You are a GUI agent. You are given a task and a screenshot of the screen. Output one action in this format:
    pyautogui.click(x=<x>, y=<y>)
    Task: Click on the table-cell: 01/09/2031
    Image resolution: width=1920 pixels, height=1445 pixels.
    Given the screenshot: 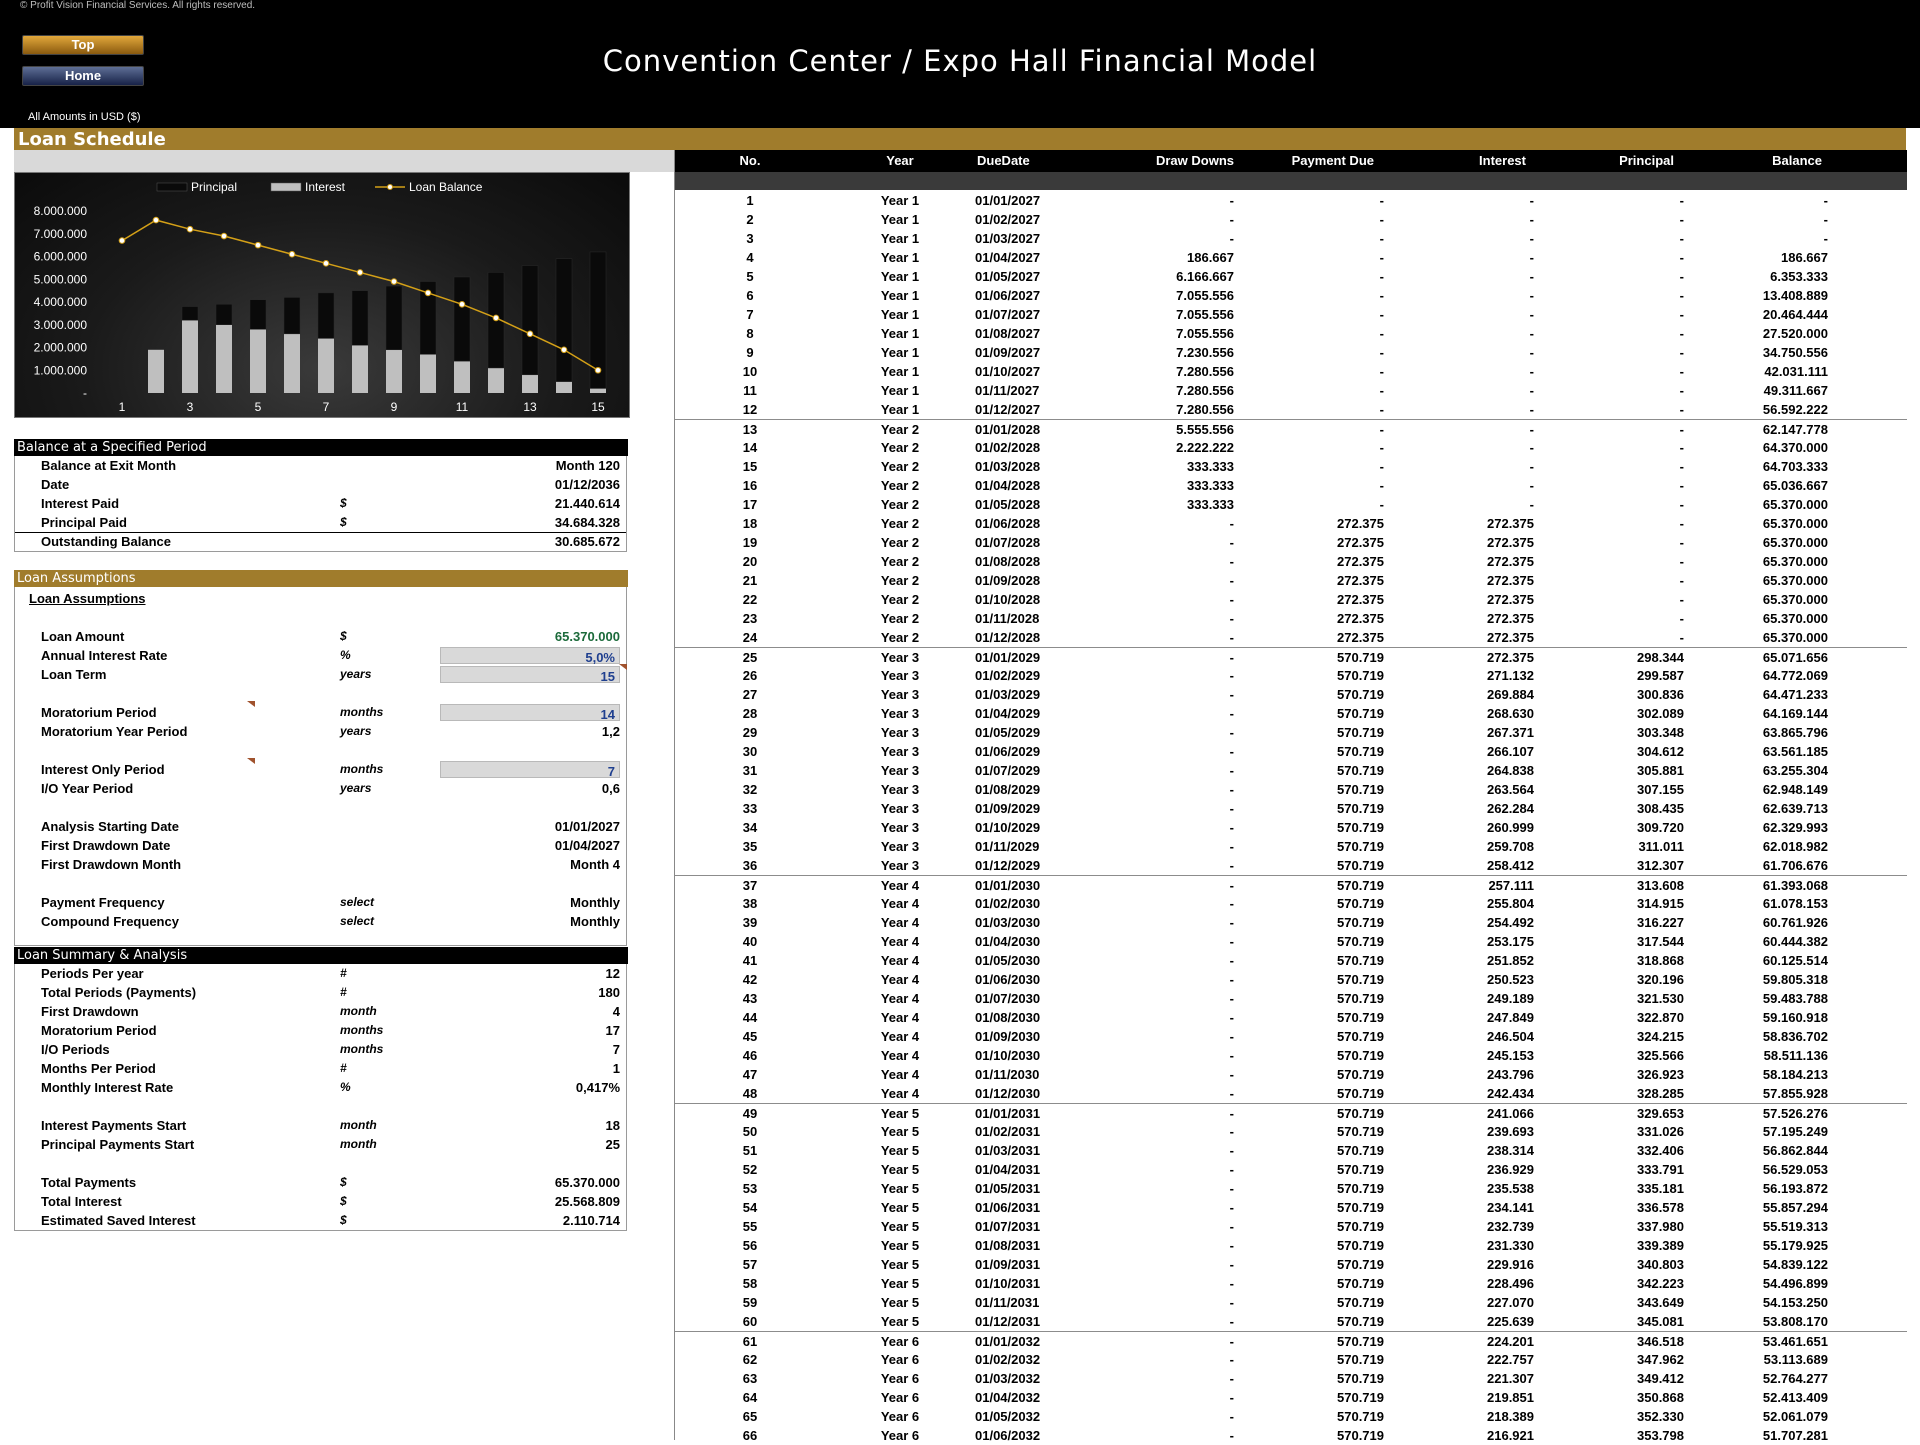 What is the action you would take?
    pyautogui.click(x=1008, y=1264)
    